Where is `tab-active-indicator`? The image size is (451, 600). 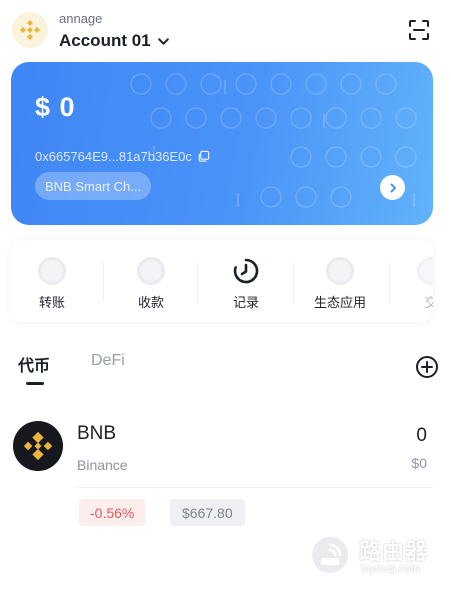
tab-active-indicator is located at coordinates (35, 383).